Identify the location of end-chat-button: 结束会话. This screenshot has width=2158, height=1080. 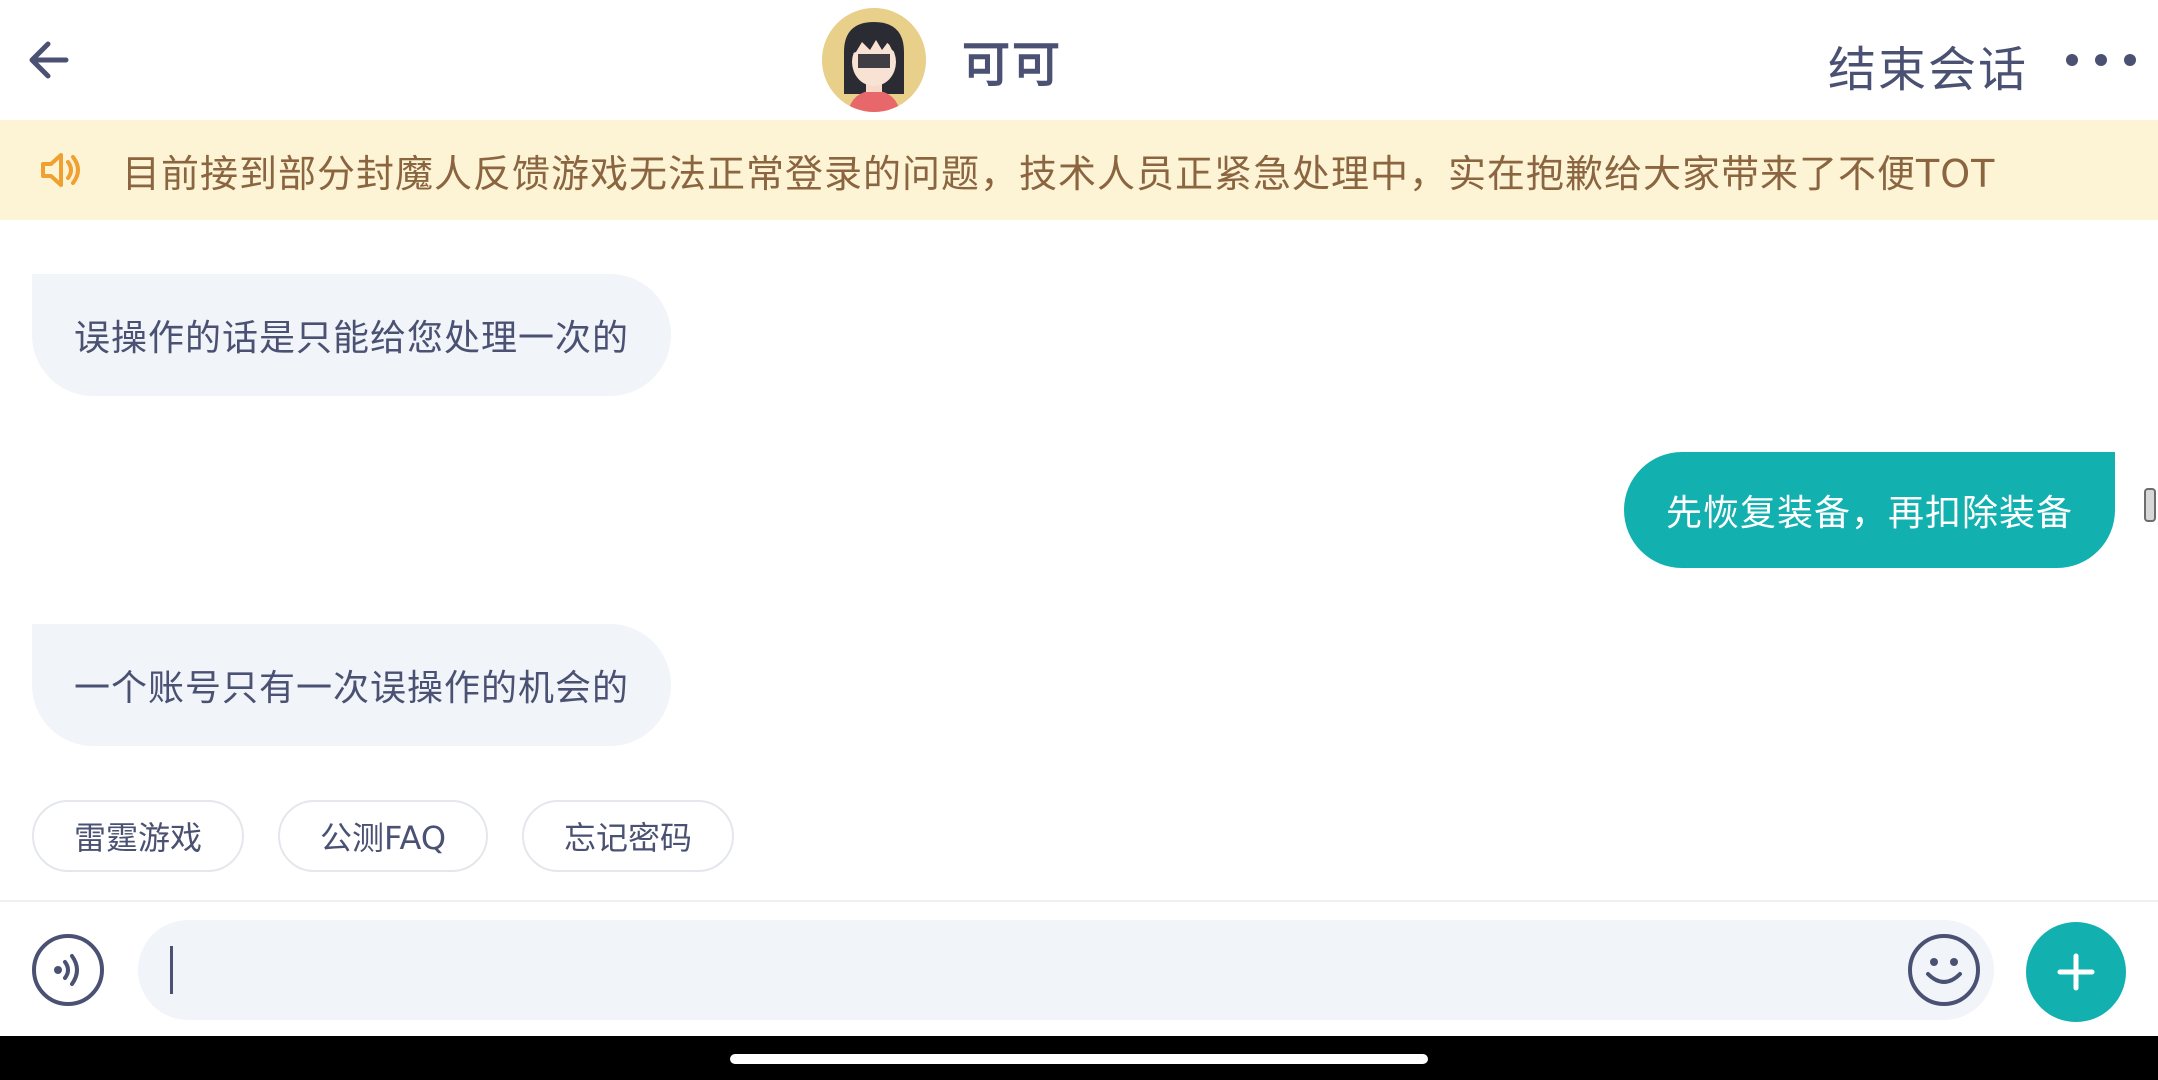
(1928, 65).